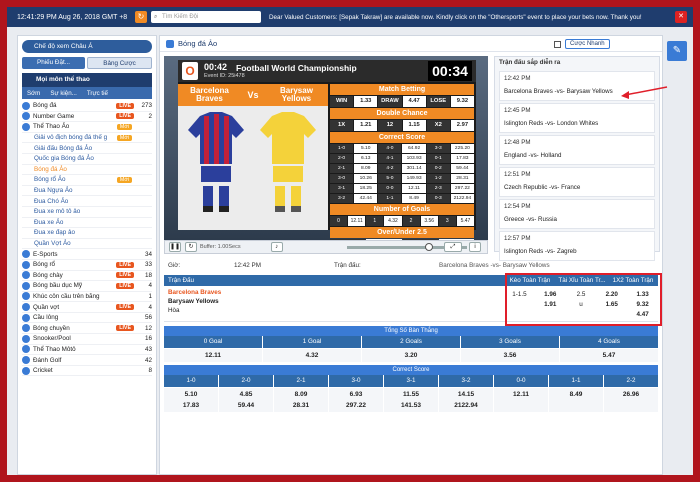  What do you see at coordinates (87, 297) in the screenshot?
I see `sidebar-item: Khúc côn cầu trên băng 1` at bounding box center [87, 297].